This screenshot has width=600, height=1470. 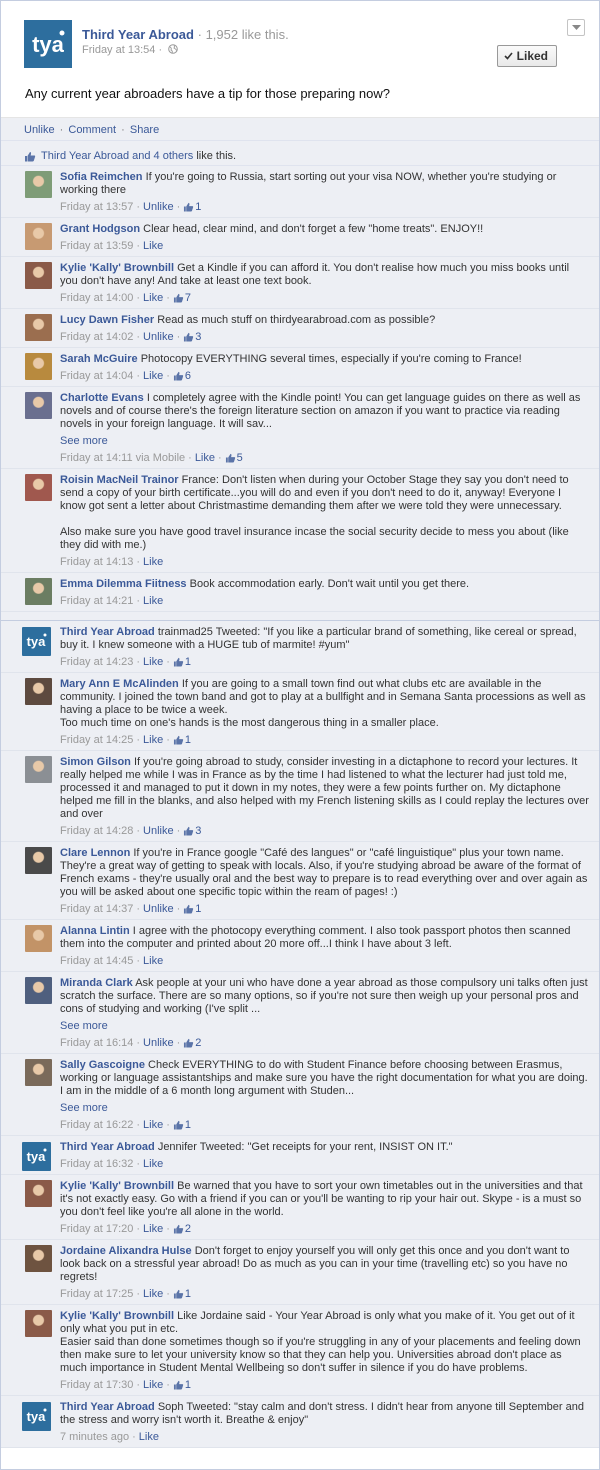 What do you see at coordinates (96, 562) in the screenshot?
I see `comment-timestamp: Friday at 14:13` at bounding box center [96, 562].